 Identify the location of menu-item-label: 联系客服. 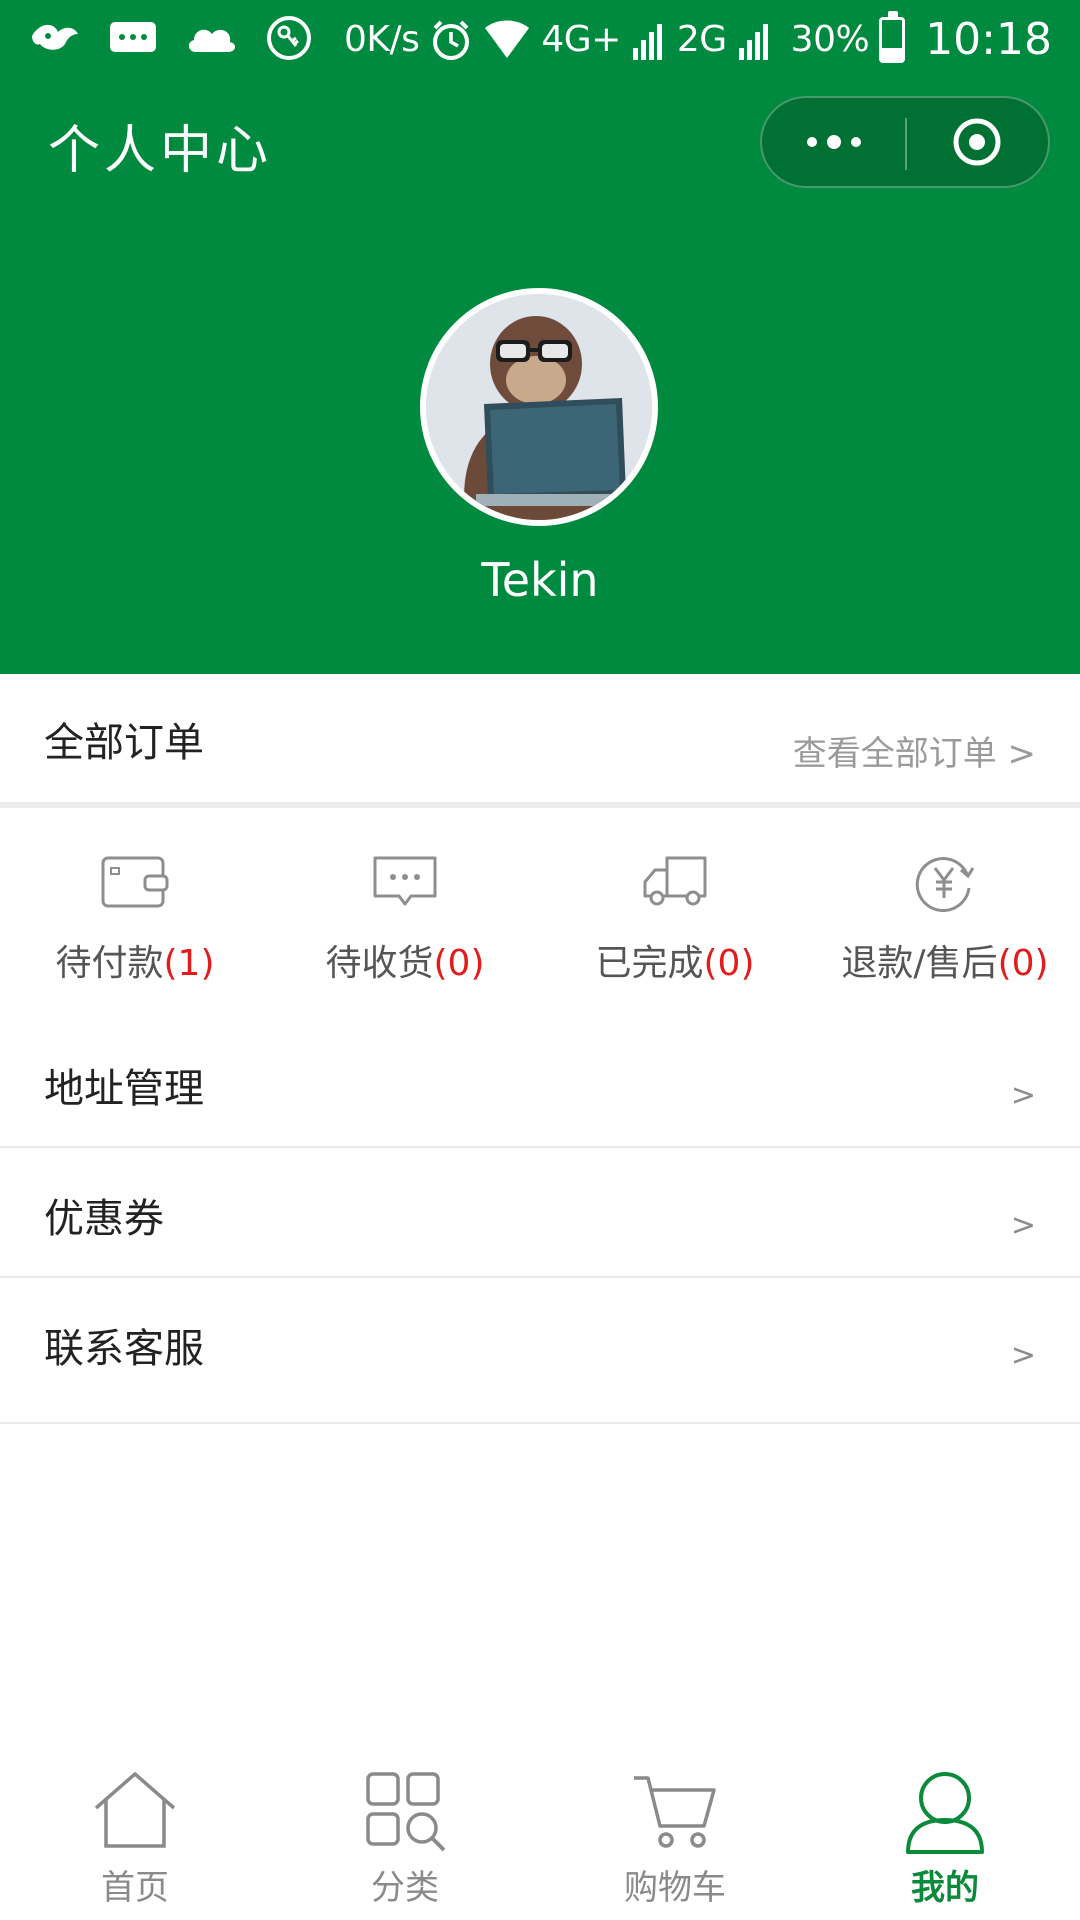
(124, 1349).